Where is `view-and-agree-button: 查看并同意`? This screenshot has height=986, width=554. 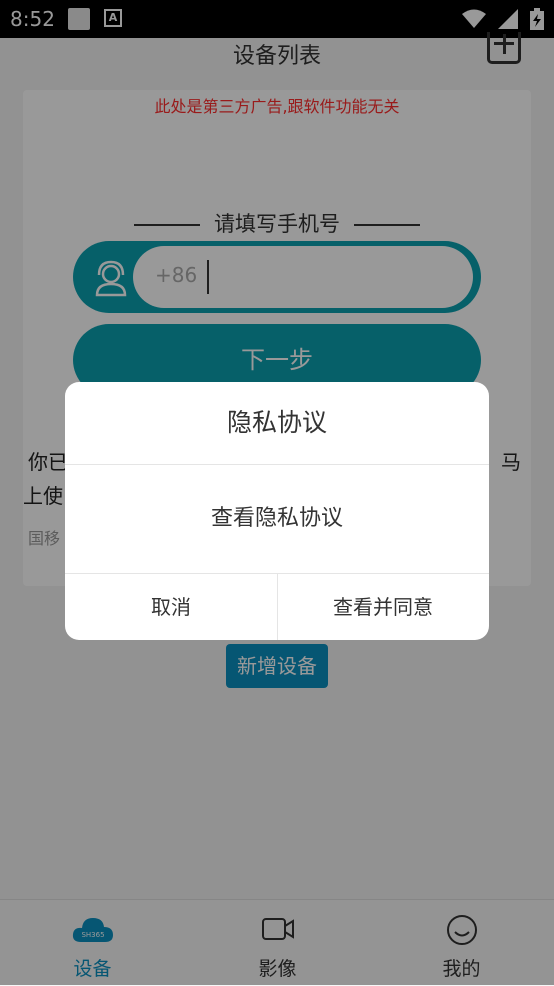 view-and-agree-button: 查看并同意 is located at coordinates (383, 607).